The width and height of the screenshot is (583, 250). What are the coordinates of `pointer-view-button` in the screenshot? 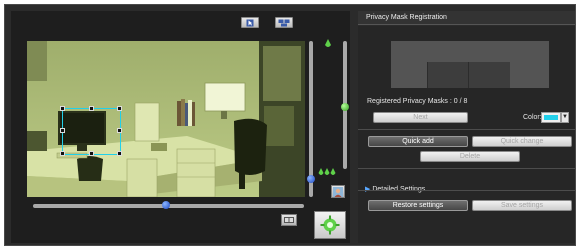 It's located at (250, 22).